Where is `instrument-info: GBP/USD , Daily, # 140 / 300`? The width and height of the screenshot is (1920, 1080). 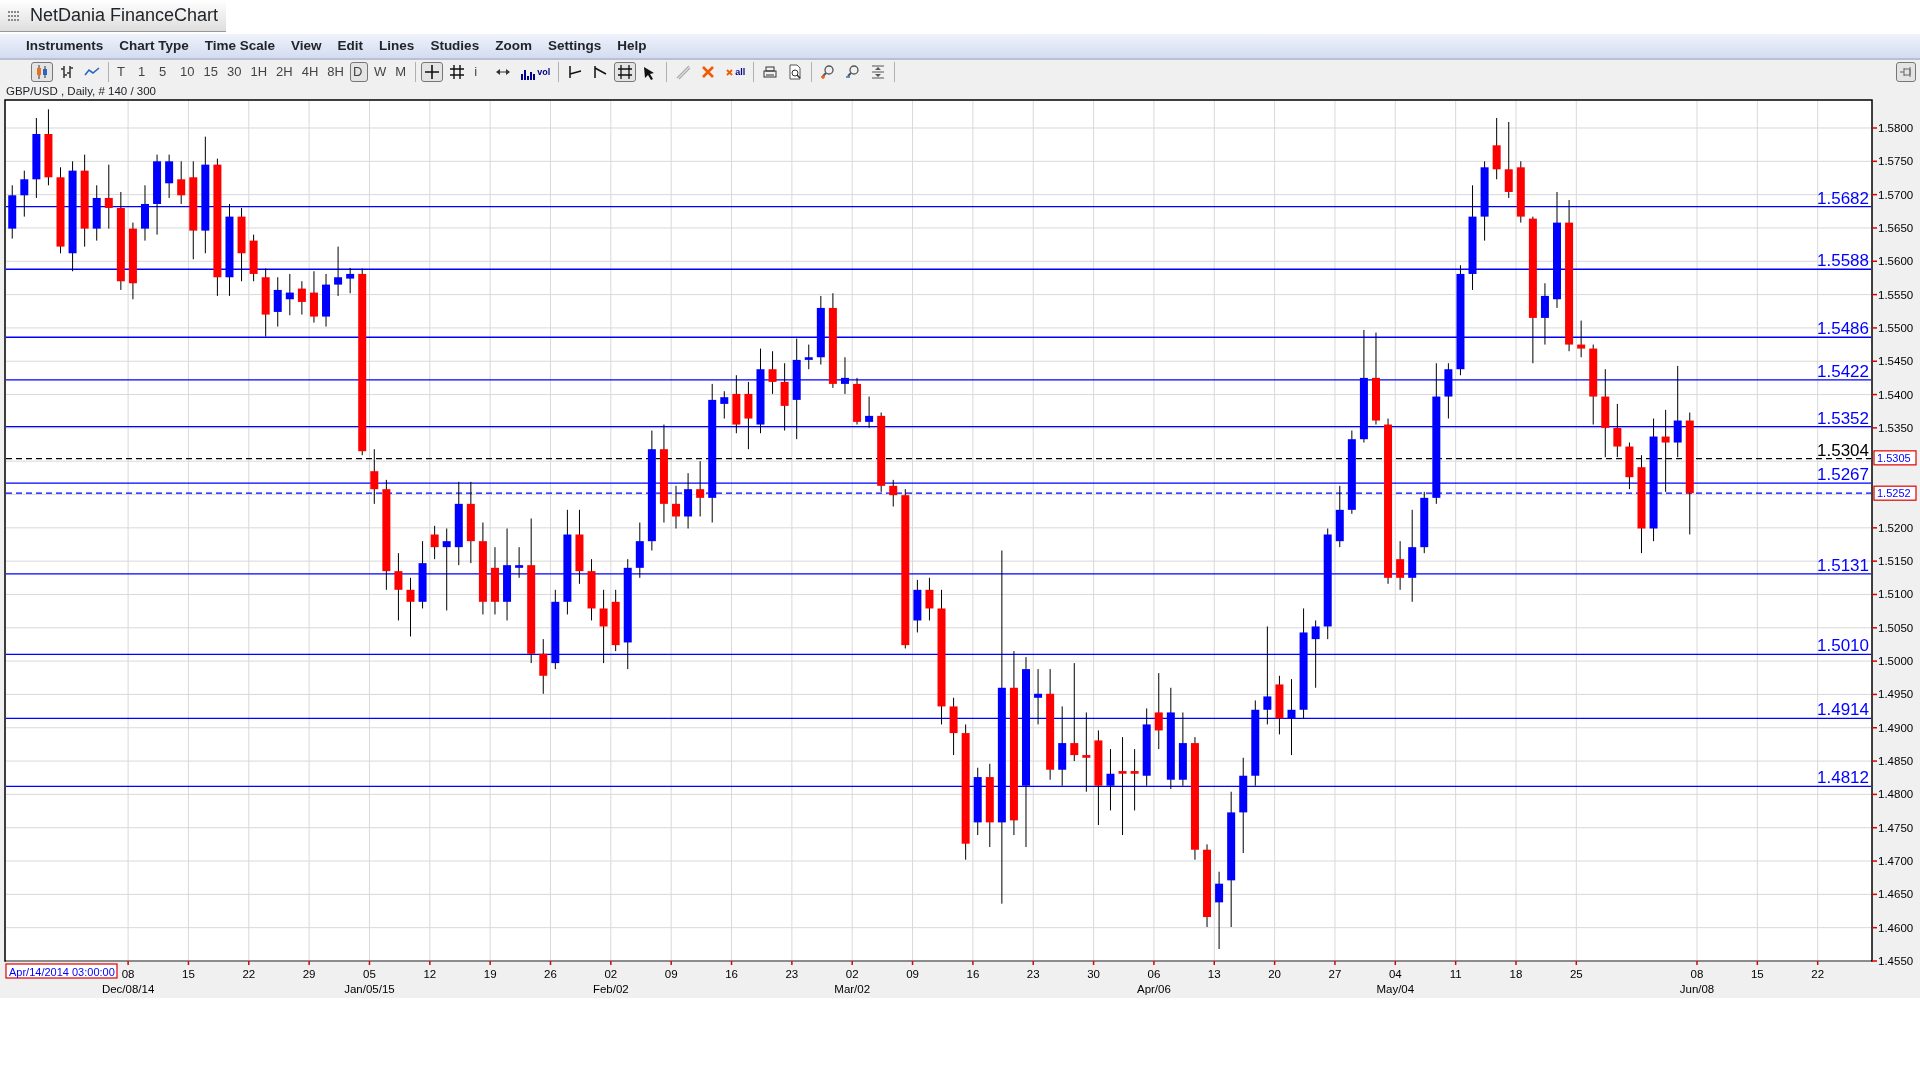 instrument-info: GBP/USD , Daily, # 140 / 300 is located at coordinates (81, 91).